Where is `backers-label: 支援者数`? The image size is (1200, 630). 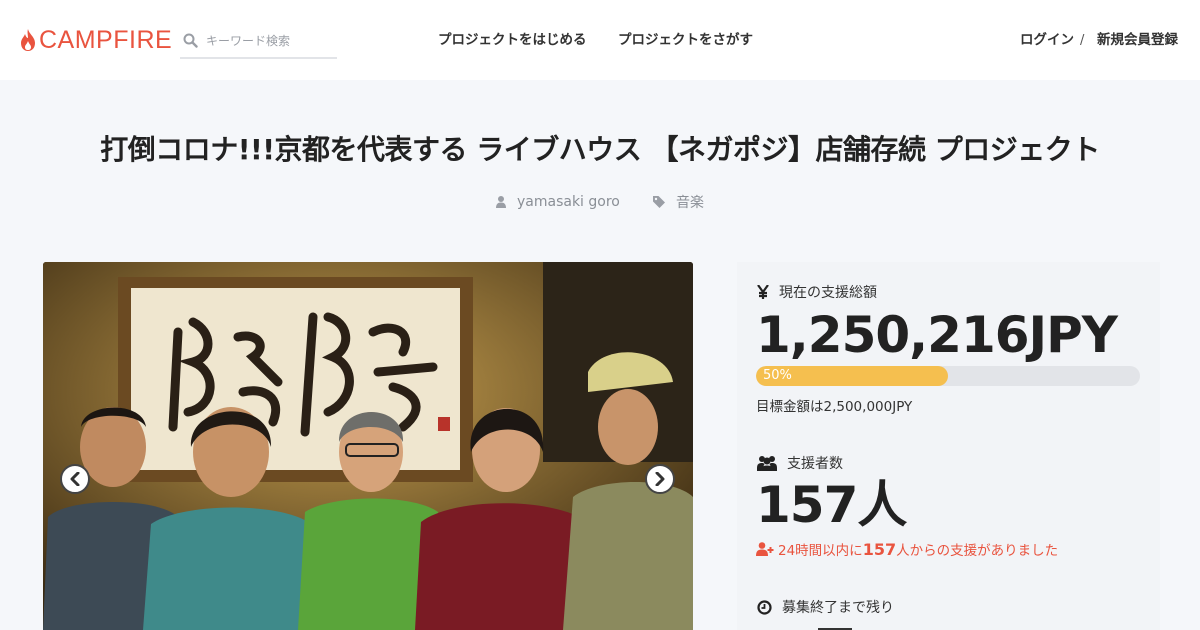
backers-label: 支援者数 is located at coordinates (800, 463).